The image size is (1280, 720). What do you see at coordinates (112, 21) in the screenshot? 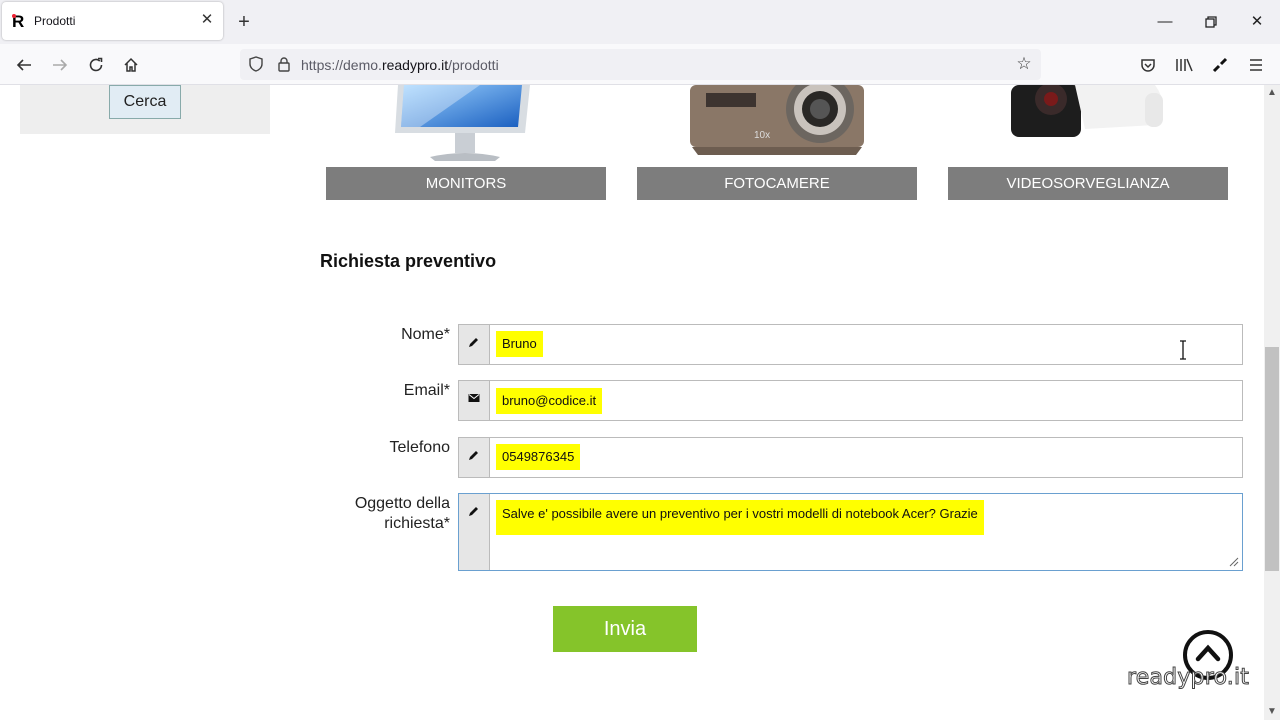
I see `browser-tab: R Prodotti ✕` at bounding box center [112, 21].